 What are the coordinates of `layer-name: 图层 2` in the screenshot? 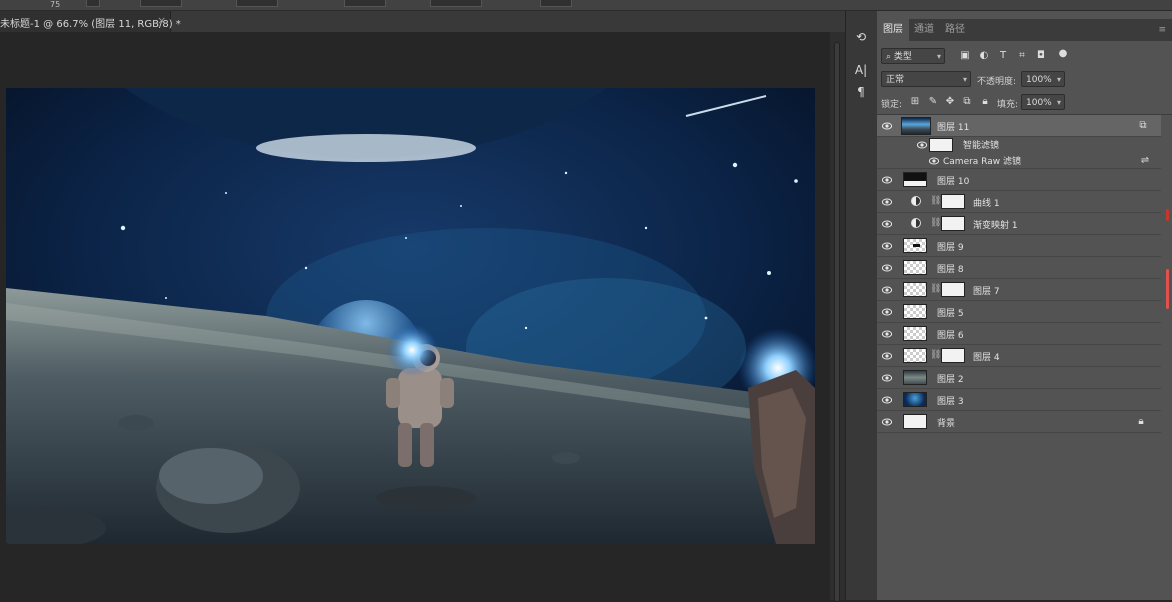 It's located at (950, 380).